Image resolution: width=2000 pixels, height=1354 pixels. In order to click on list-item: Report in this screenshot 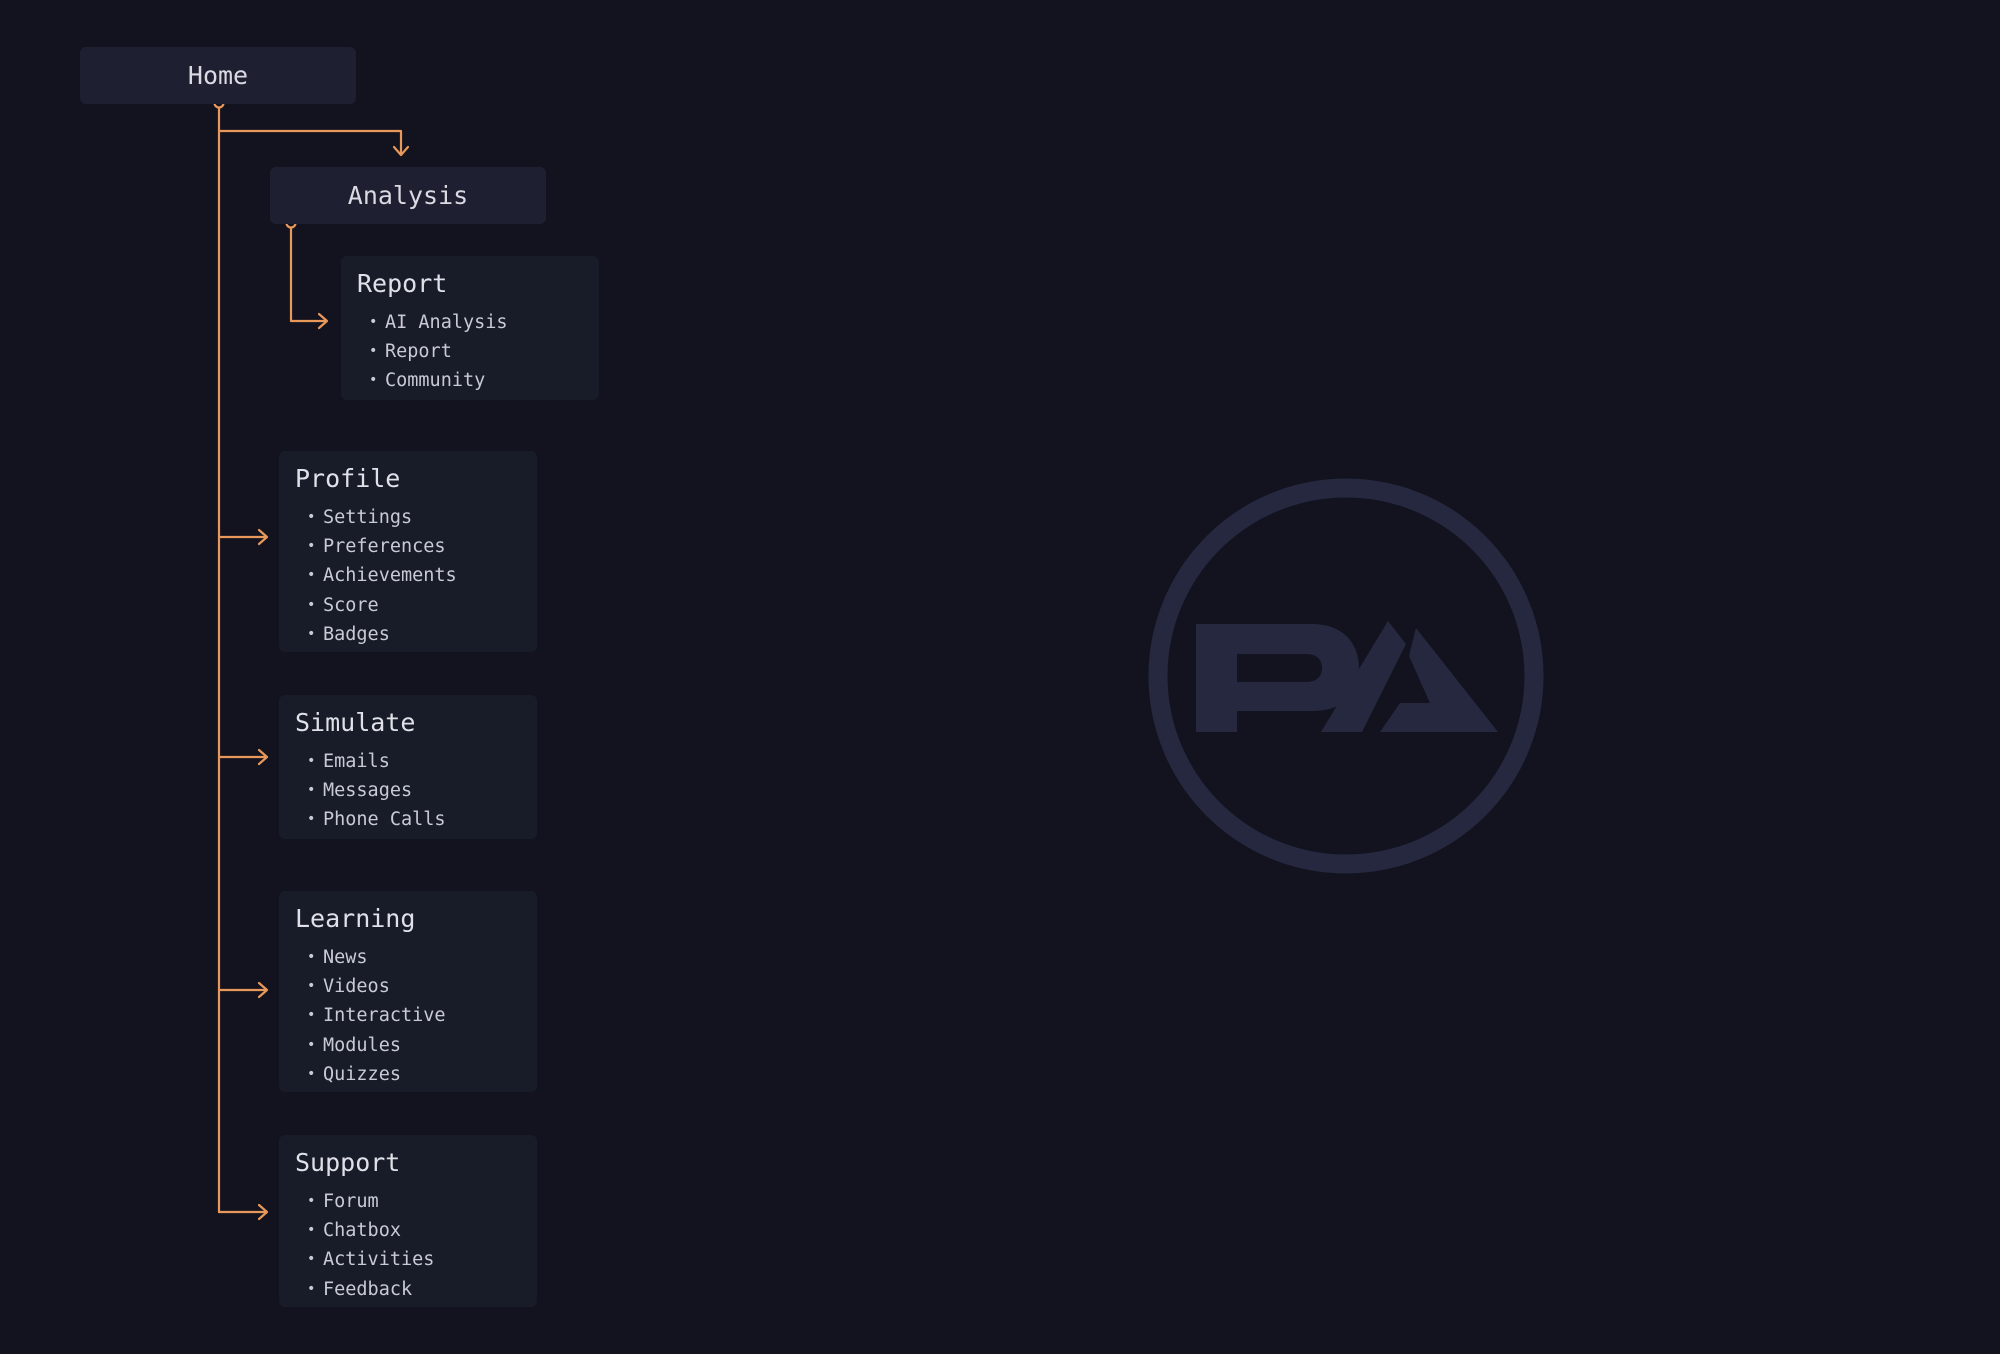, I will do `click(476, 351)`.